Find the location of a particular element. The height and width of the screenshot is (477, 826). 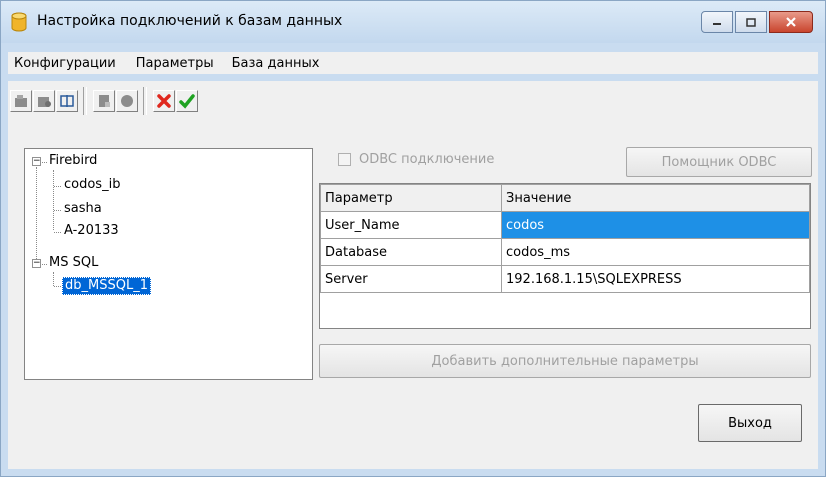

db-settings-button is located at coordinates (44, 101).